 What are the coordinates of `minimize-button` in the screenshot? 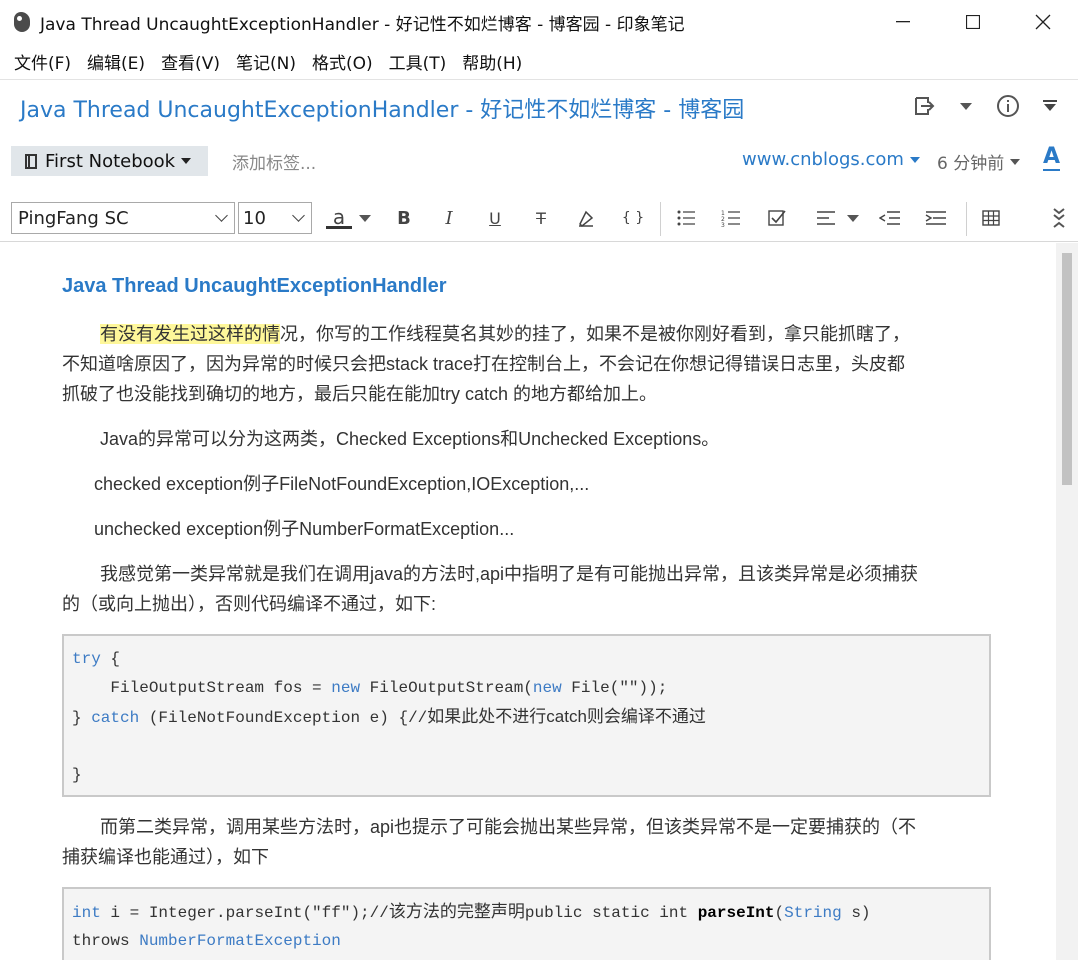 It's located at (903, 22).